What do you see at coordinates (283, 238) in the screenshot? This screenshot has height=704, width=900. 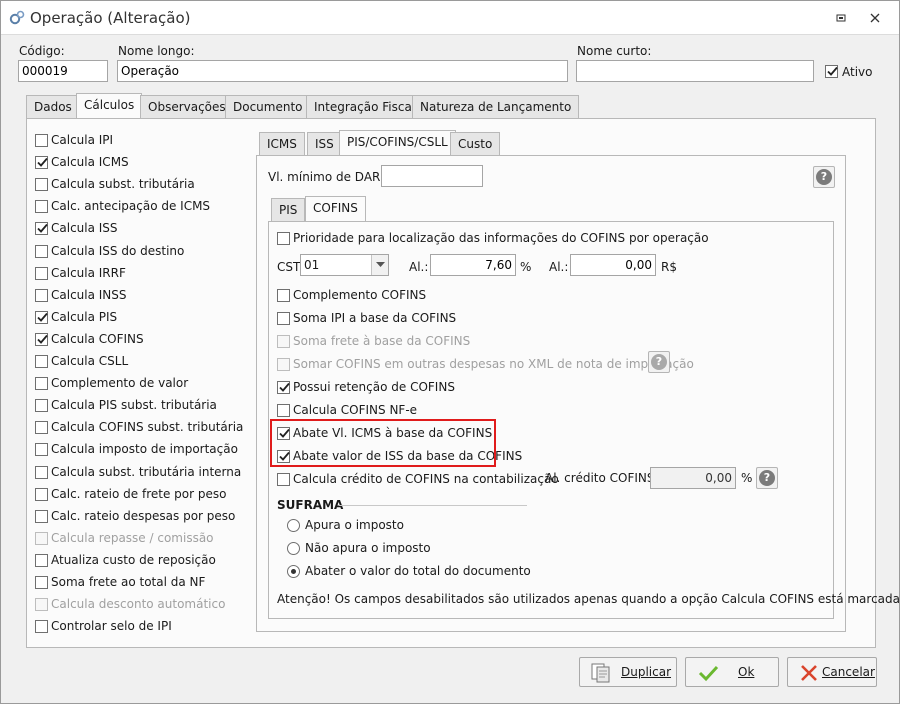 I see `prioridade-checkbox` at bounding box center [283, 238].